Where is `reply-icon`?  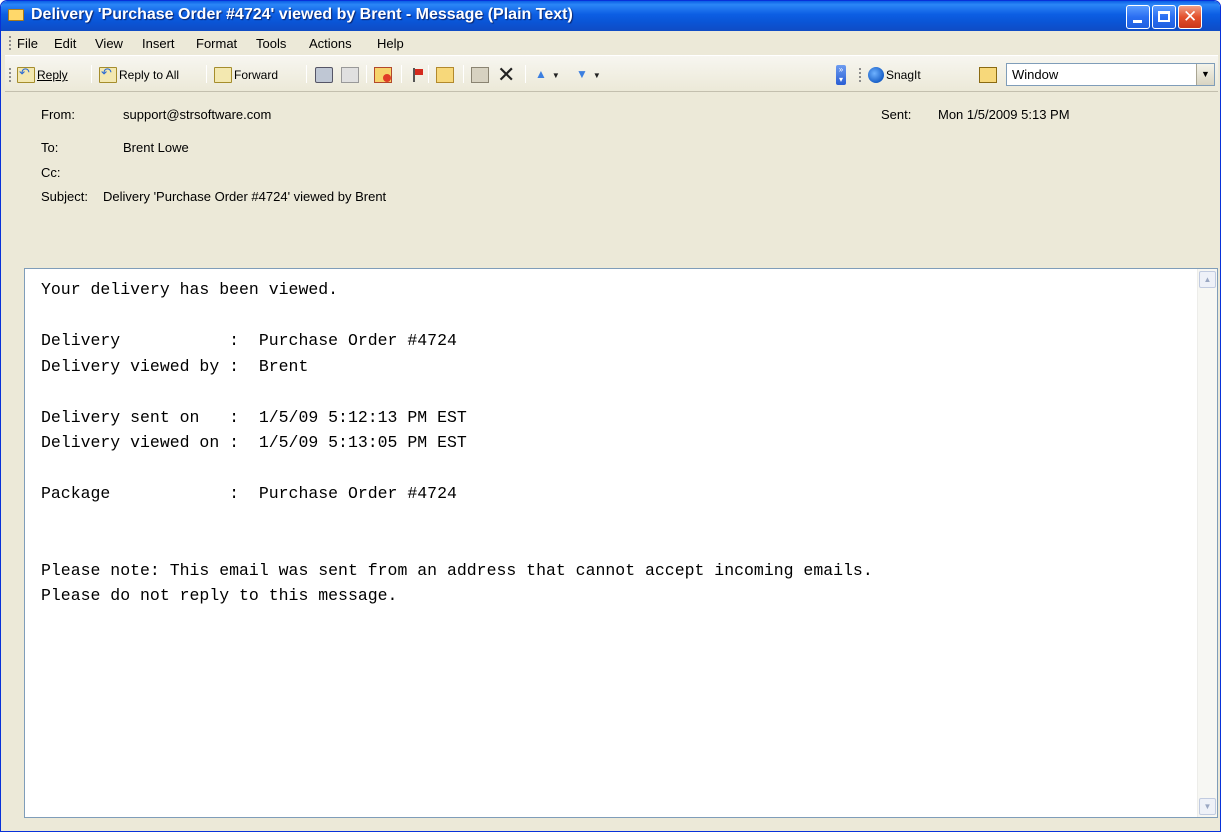
reply-icon is located at coordinates (26, 74).